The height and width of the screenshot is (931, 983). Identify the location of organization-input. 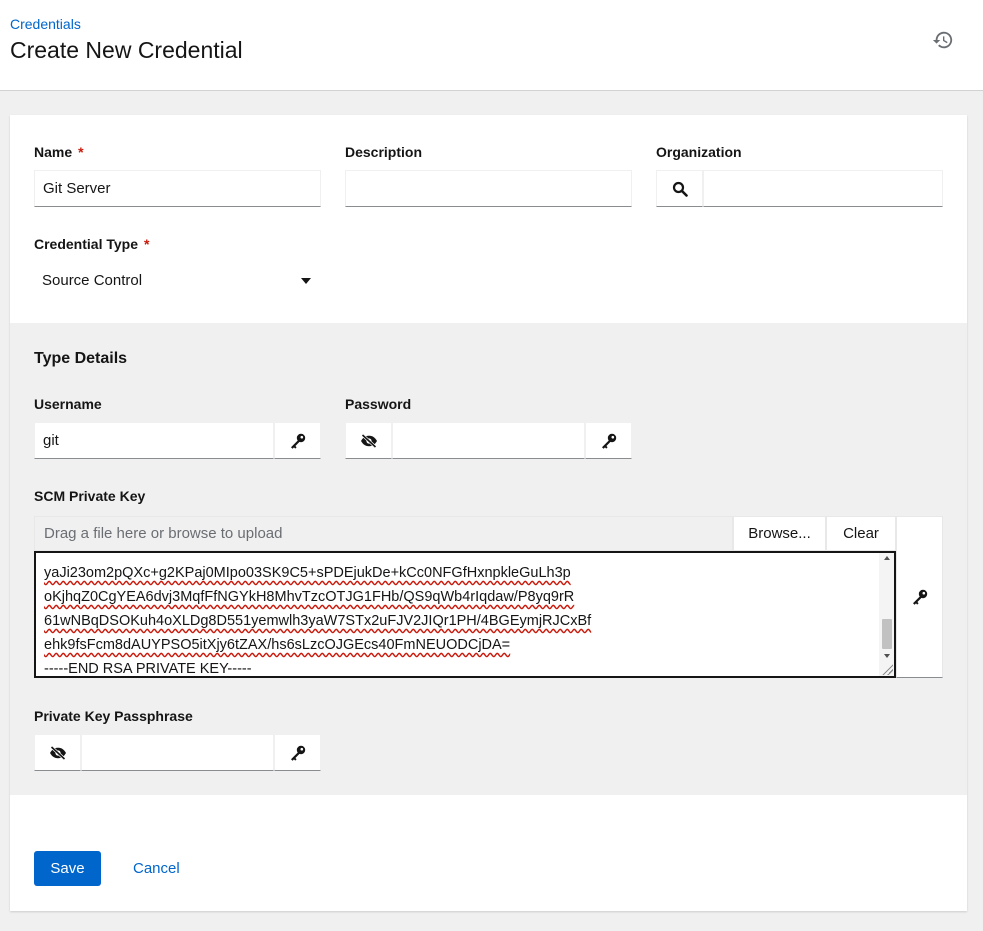
(823, 188).